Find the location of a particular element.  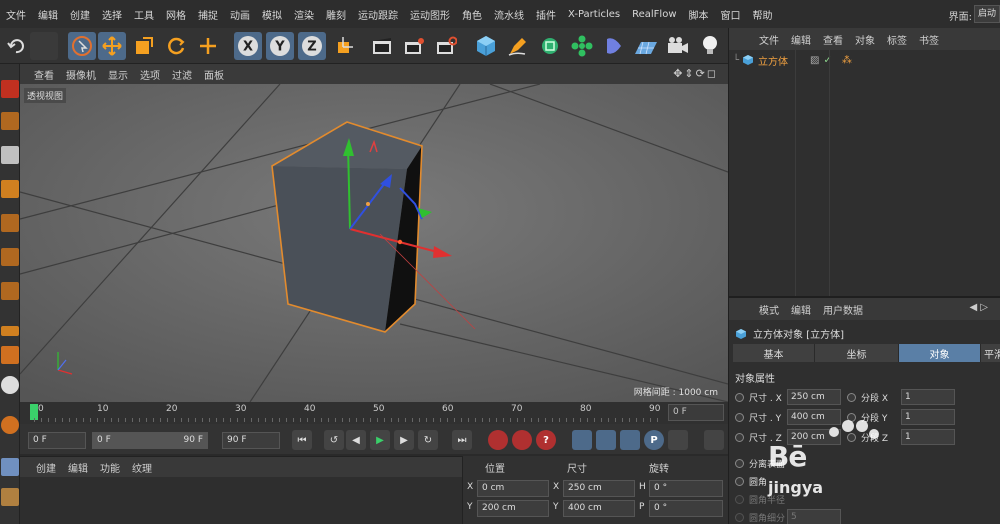

menu-simulate: 模拟 is located at coordinates (272, 14).